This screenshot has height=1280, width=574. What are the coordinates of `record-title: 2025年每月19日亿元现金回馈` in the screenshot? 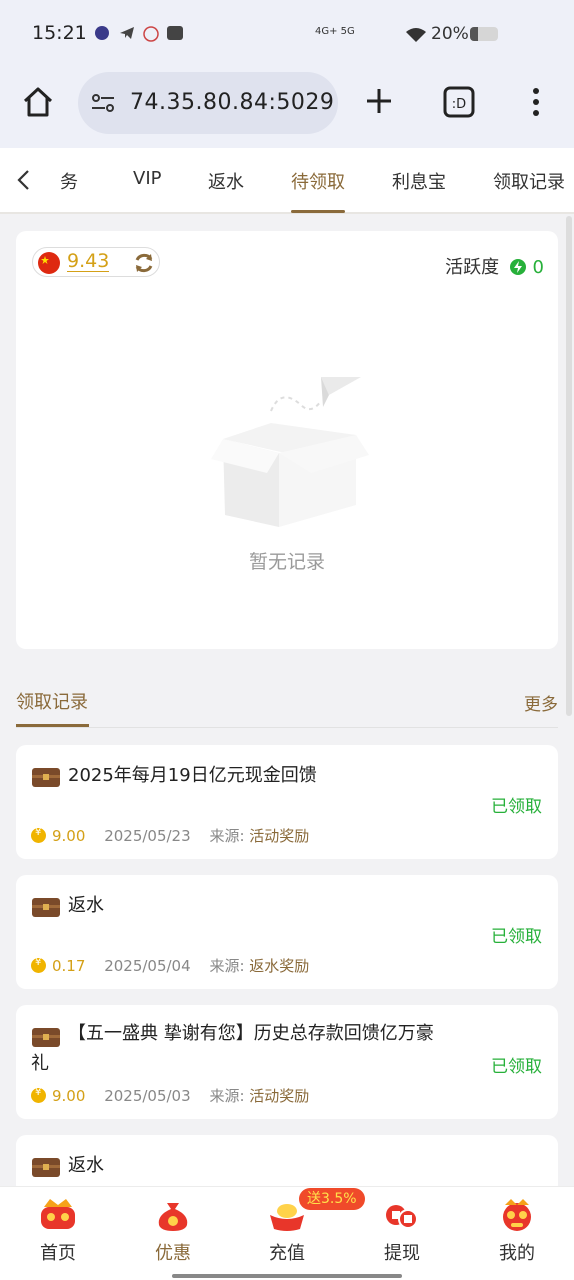 It's located at (192, 775).